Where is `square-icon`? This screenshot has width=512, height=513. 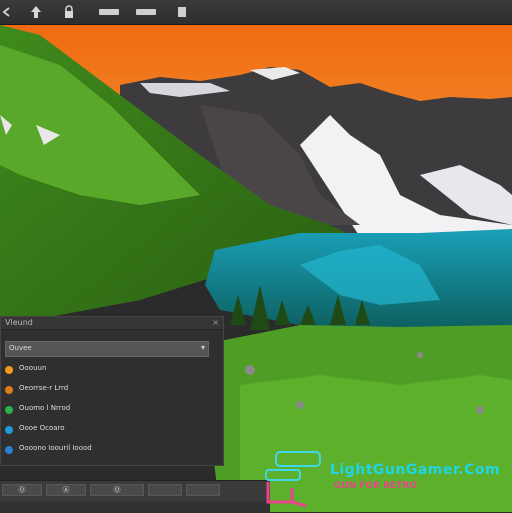 square-icon is located at coordinates (182, 12).